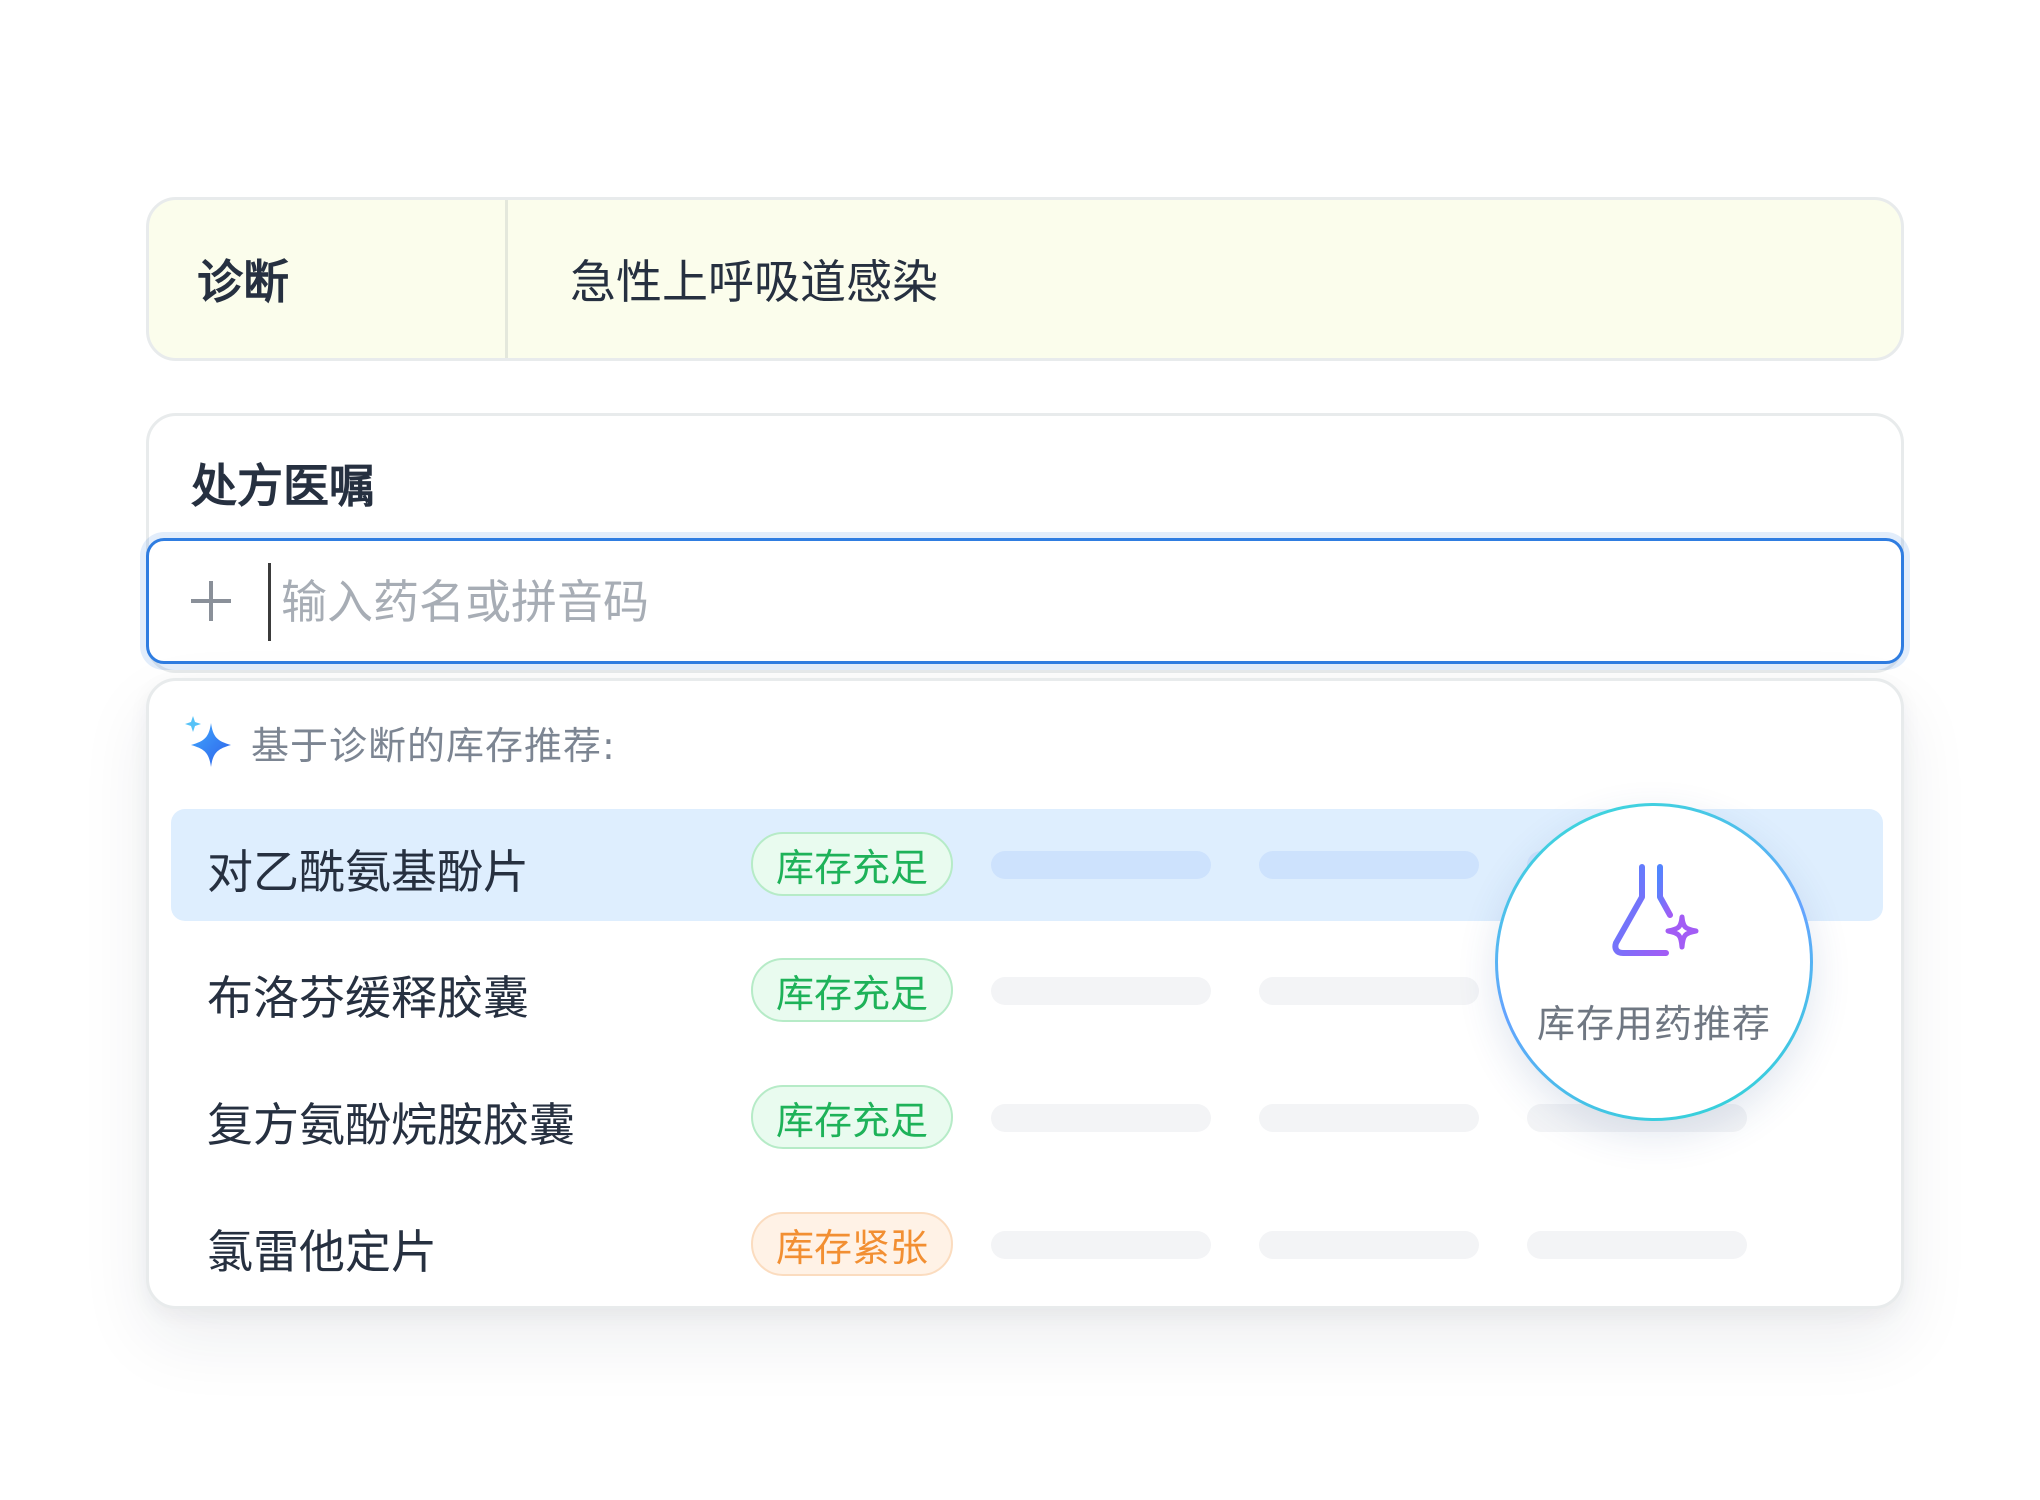 This screenshot has height=1500, width=2040. Describe the element at coordinates (1653, 1024) in the screenshot. I see `feature-label: 库存用药推荐` at that location.